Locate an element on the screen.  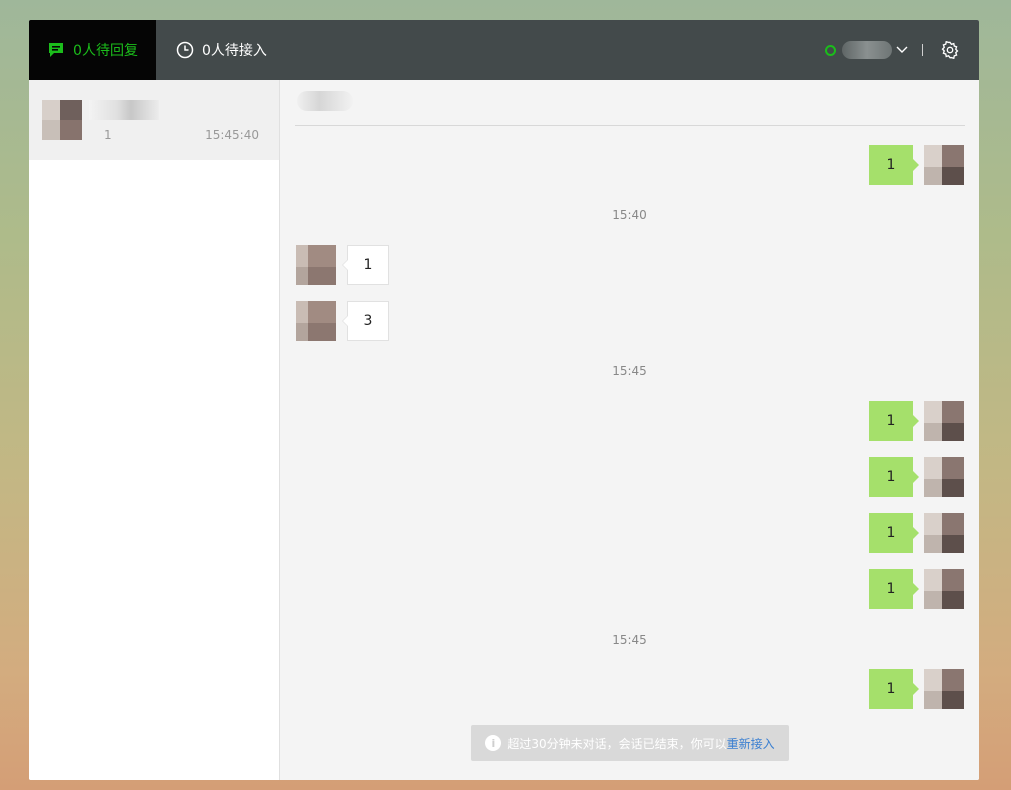
message-in: 1 is located at coordinates (342, 265).